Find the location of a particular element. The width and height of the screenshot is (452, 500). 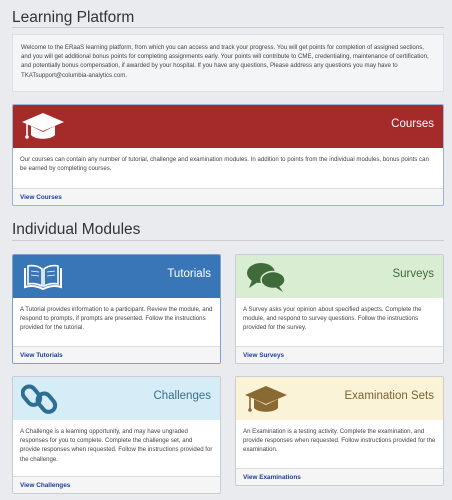

challenges-title: Challenges is located at coordinates (182, 396).